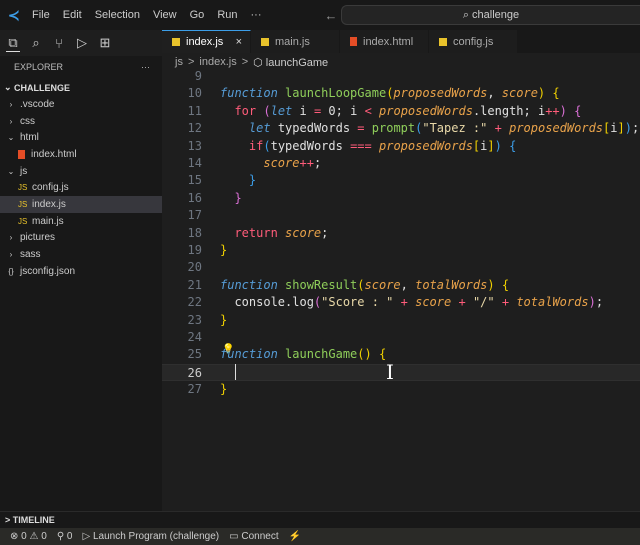  What do you see at coordinates (165, 15) in the screenshot?
I see `menu-item-3: View` at bounding box center [165, 15].